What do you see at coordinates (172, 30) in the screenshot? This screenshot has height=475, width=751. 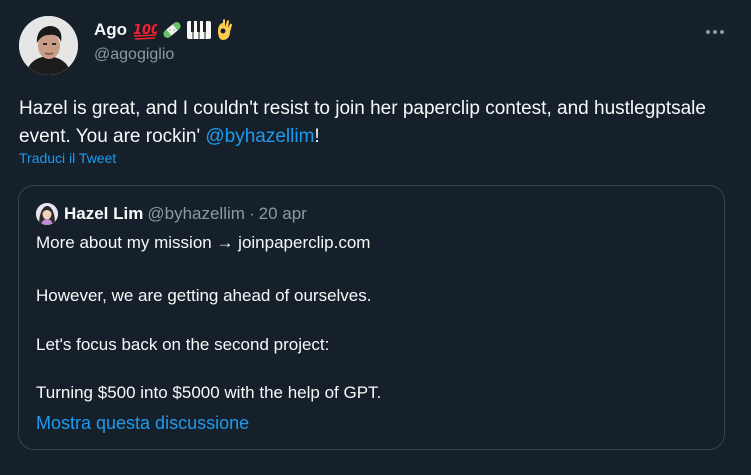 I see `bandage-icon` at bounding box center [172, 30].